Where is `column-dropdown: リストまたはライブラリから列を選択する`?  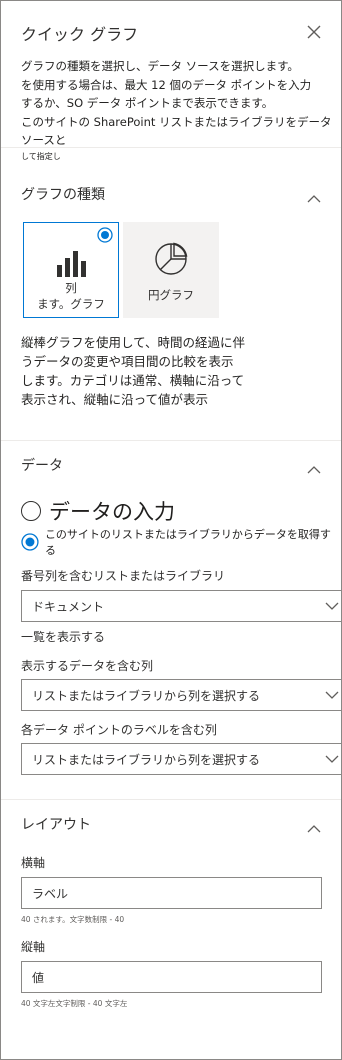 column-dropdown: リストまたはライブラリから列を選択する is located at coordinates (181, 695).